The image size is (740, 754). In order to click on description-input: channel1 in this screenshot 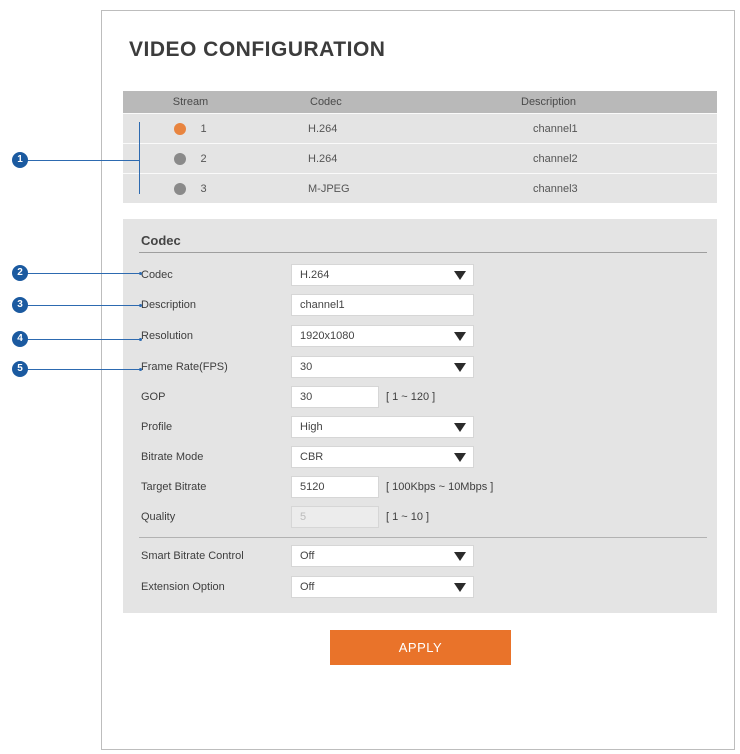, I will do `click(382, 305)`.